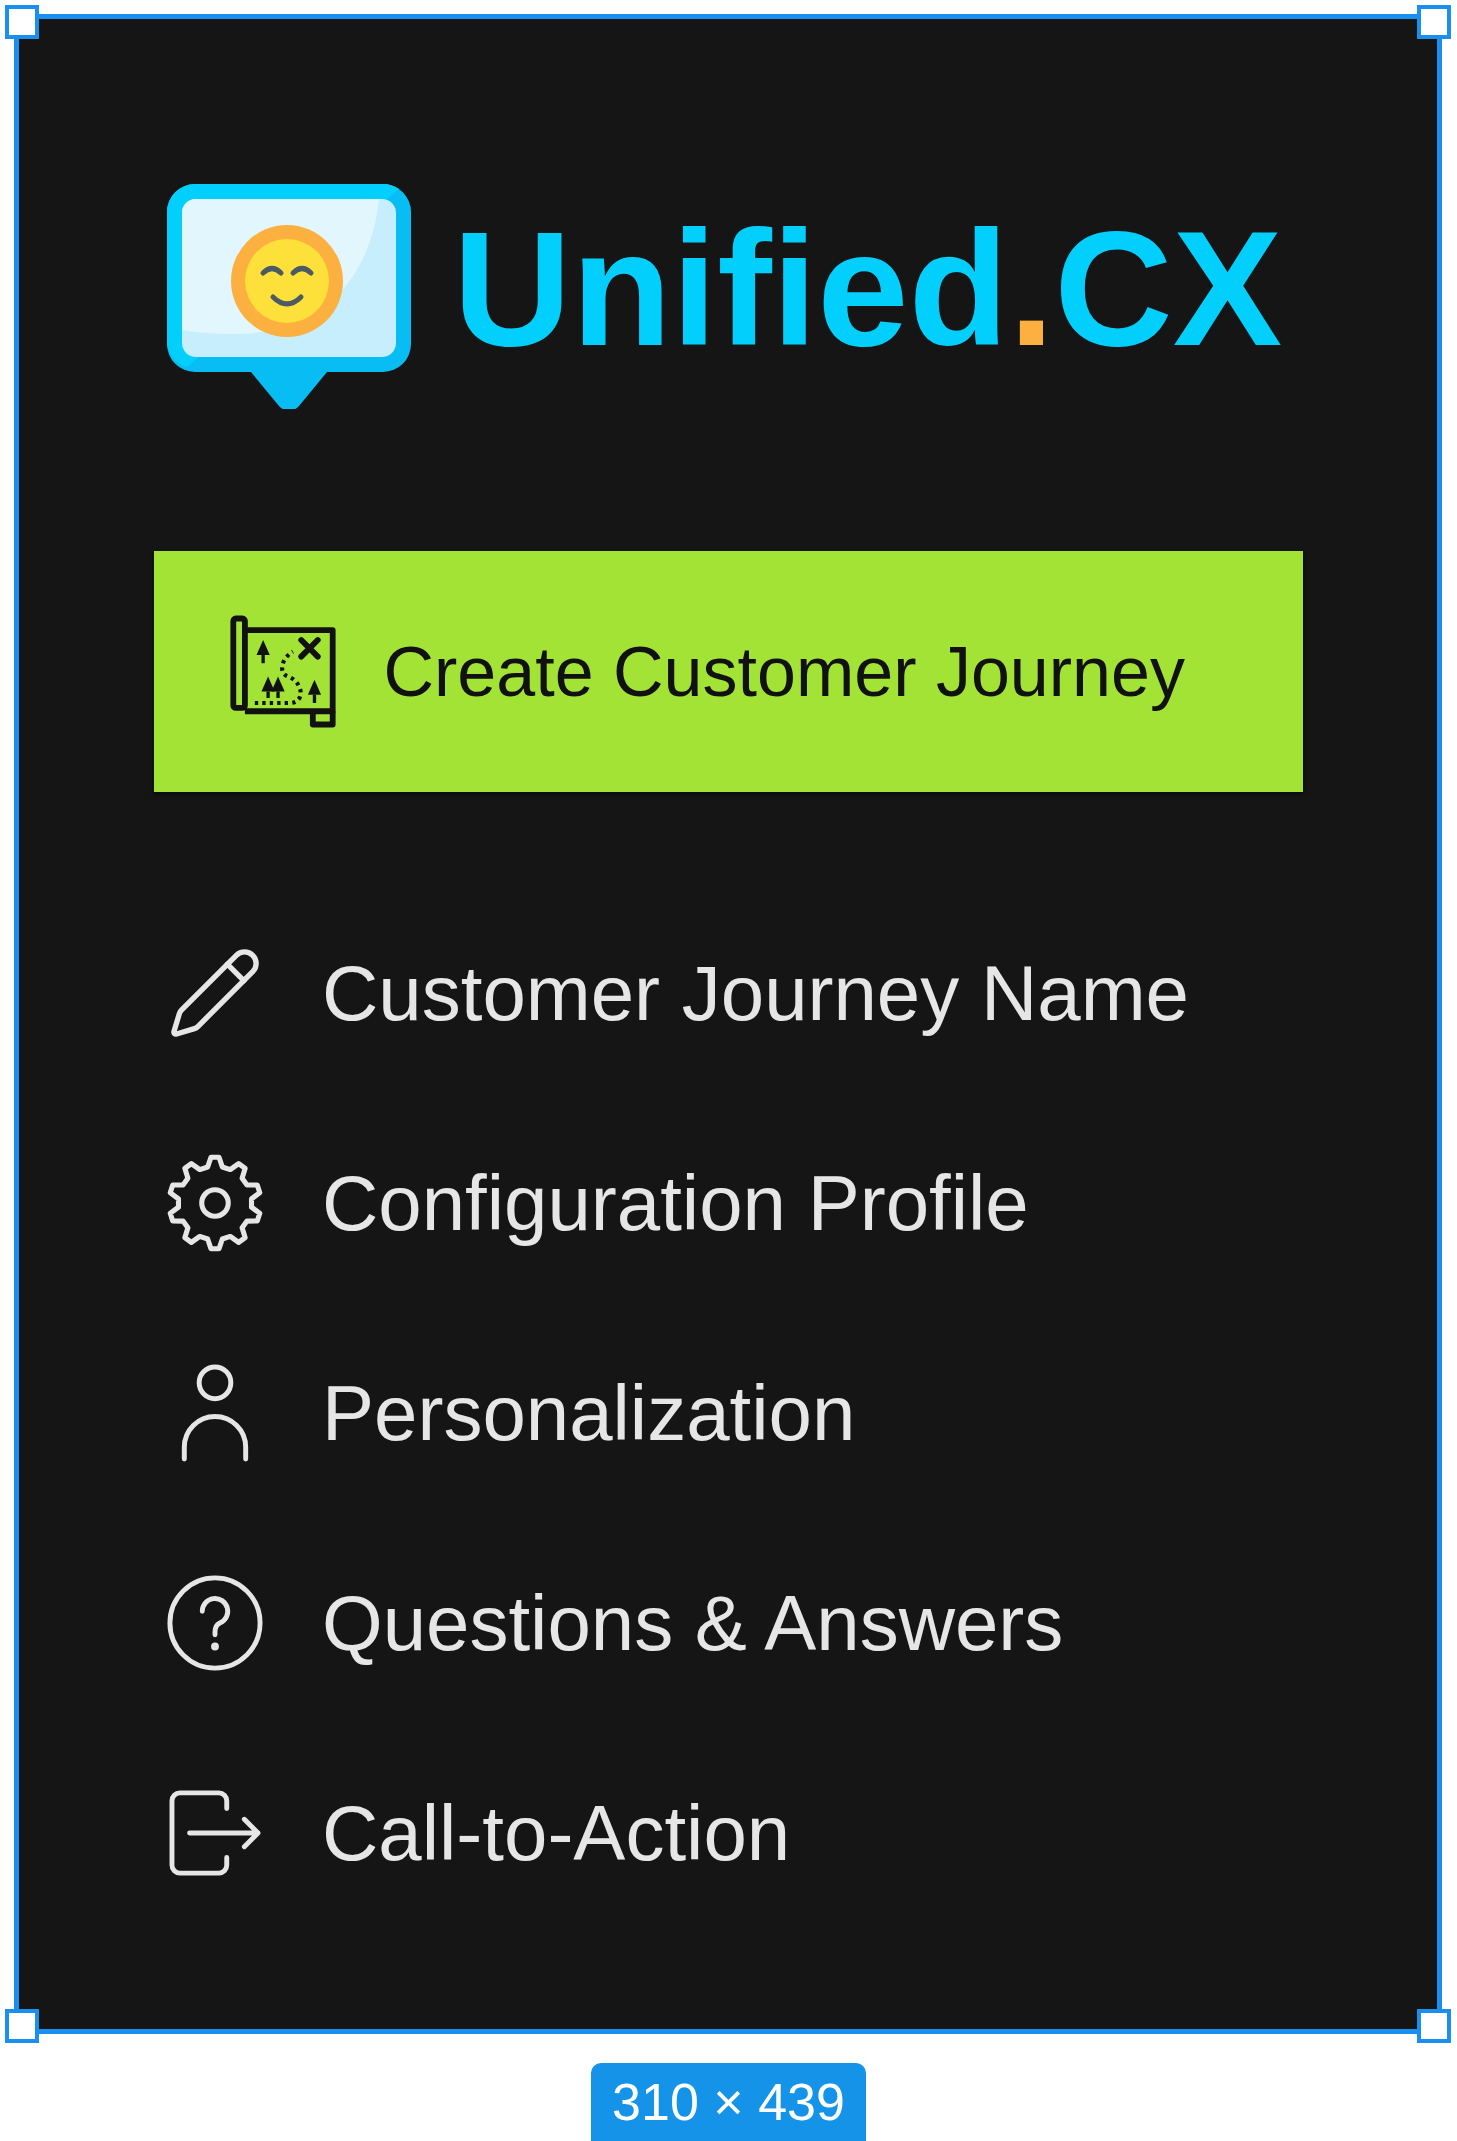 Image resolution: width=1457 pixels, height=2141 pixels. Describe the element at coordinates (215, 1623) in the screenshot. I see `question-circle-icon` at that location.